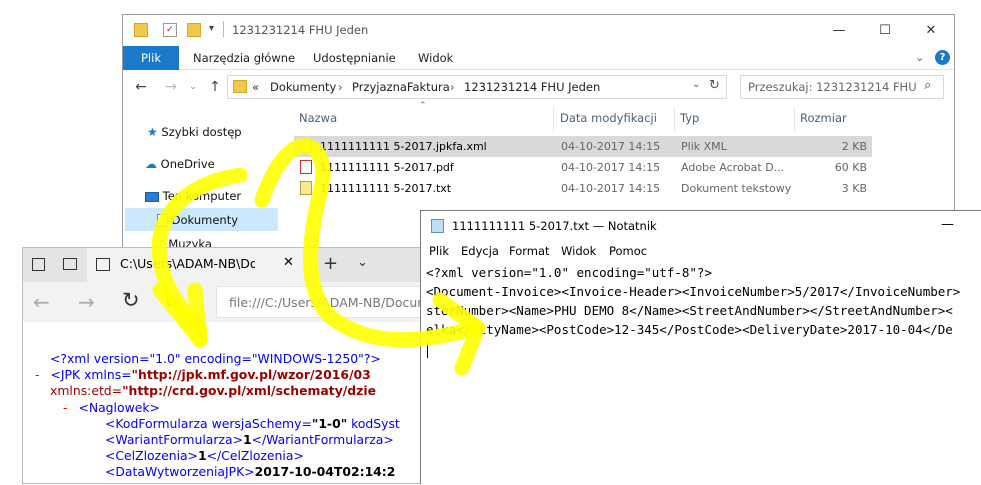 Image resolution: width=981 pixels, height=485 pixels. What do you see at coordinates (427, 350) in the screenshot?
I see `text-cursor` at bounding box center [427, 350].